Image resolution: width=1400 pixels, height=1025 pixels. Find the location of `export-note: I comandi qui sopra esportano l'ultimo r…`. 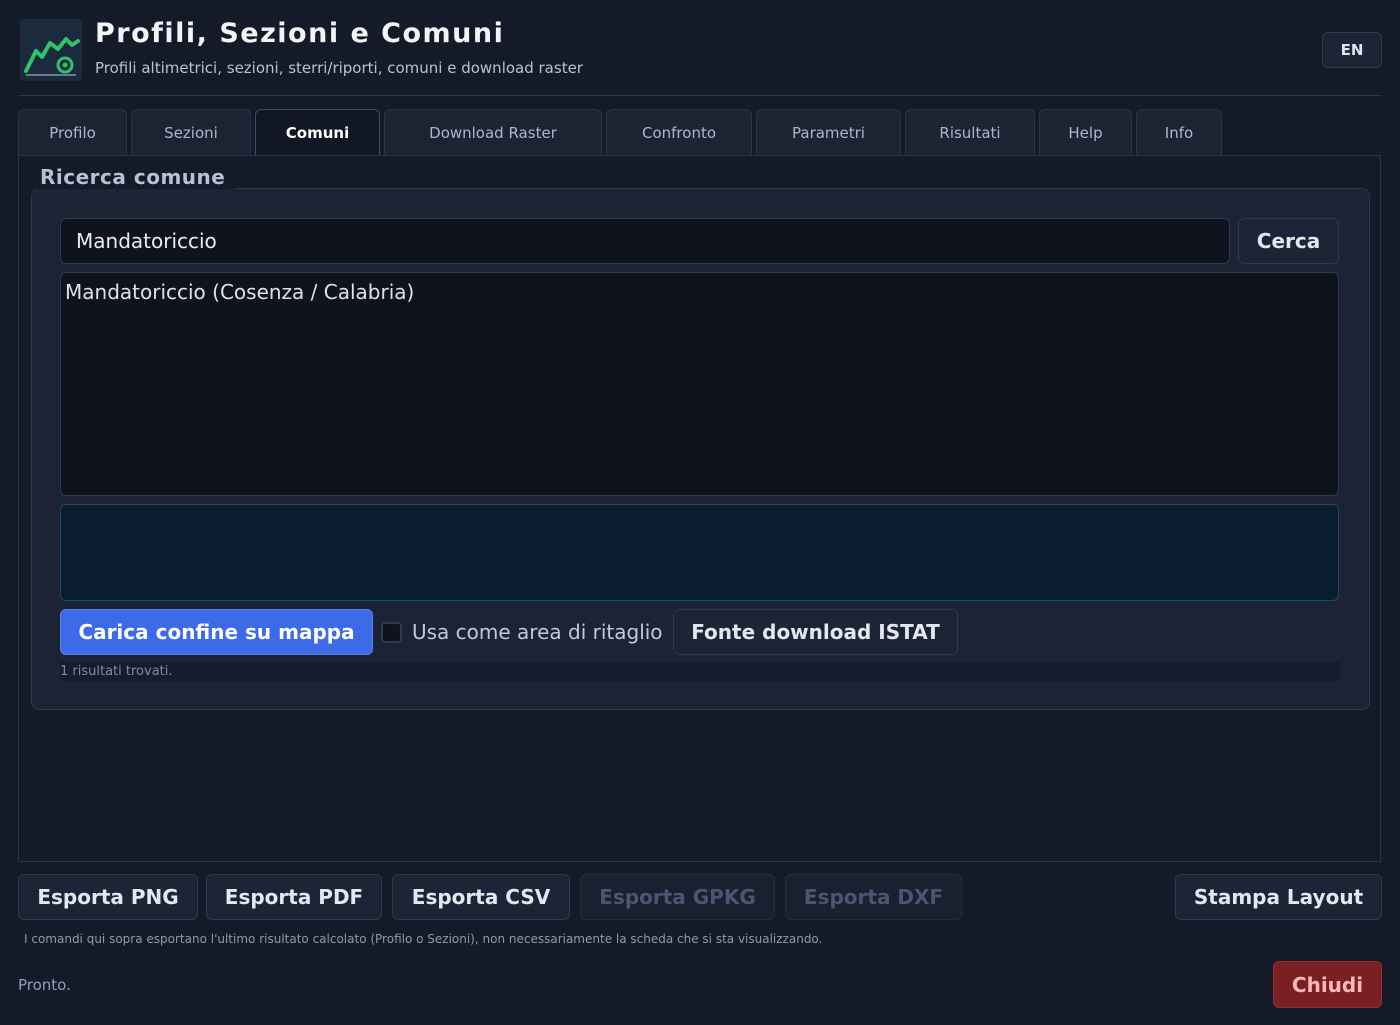

export-note: I comandi qui sopra esportano l'ultimo r… is located at coordinates (423, 939).